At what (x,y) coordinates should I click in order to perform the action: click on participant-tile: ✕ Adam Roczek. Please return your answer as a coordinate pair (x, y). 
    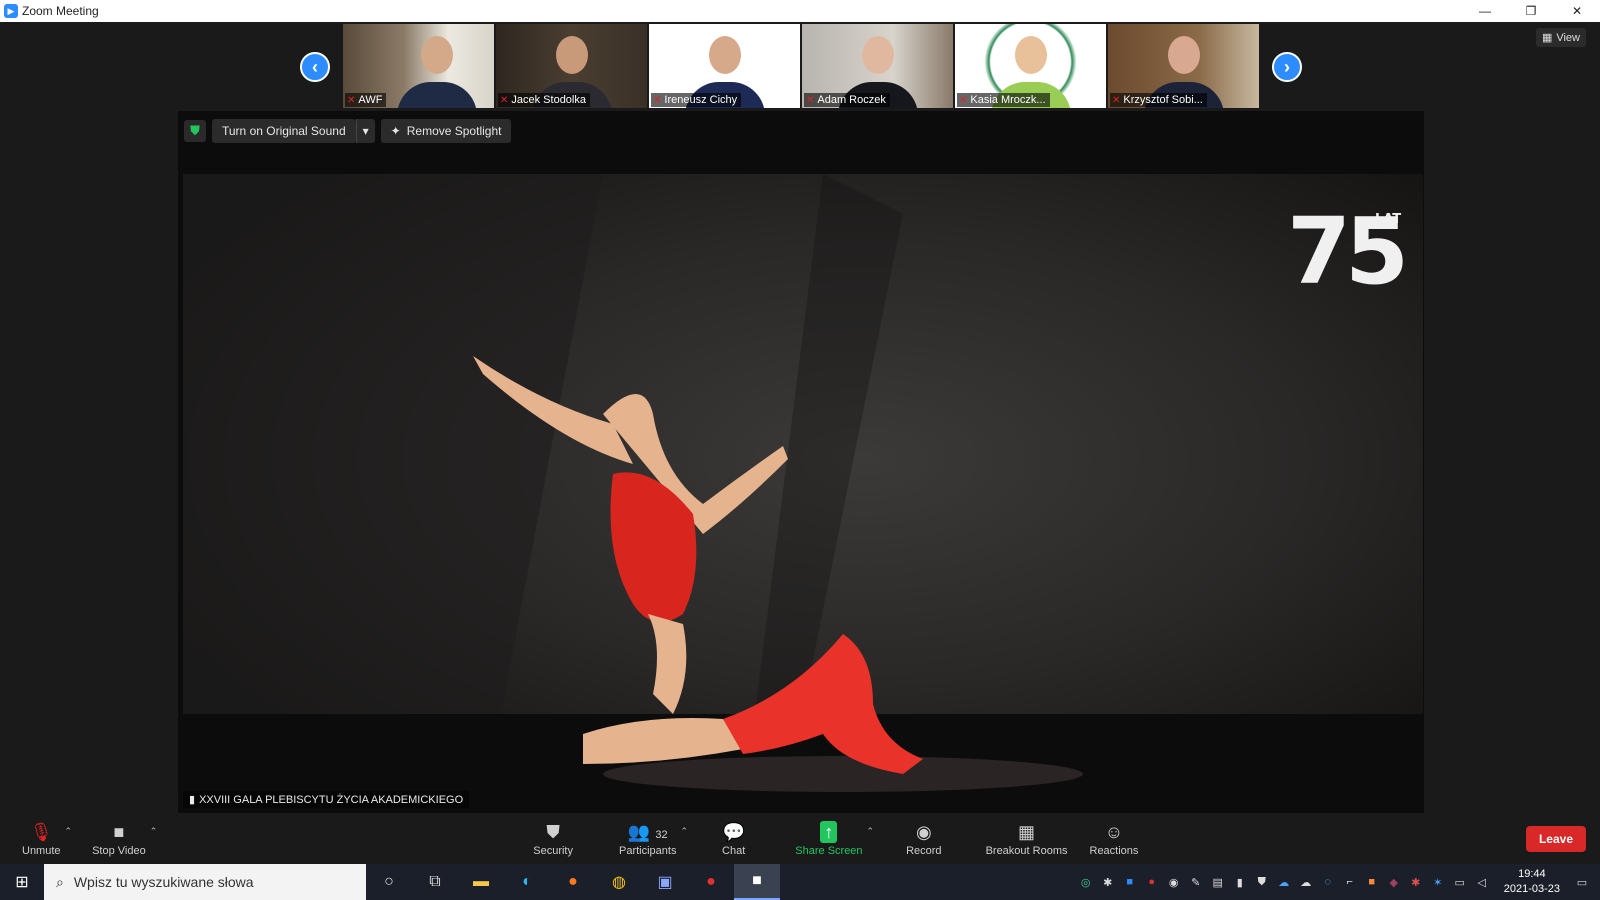
    Looking at the image, I should click on (877, 66).